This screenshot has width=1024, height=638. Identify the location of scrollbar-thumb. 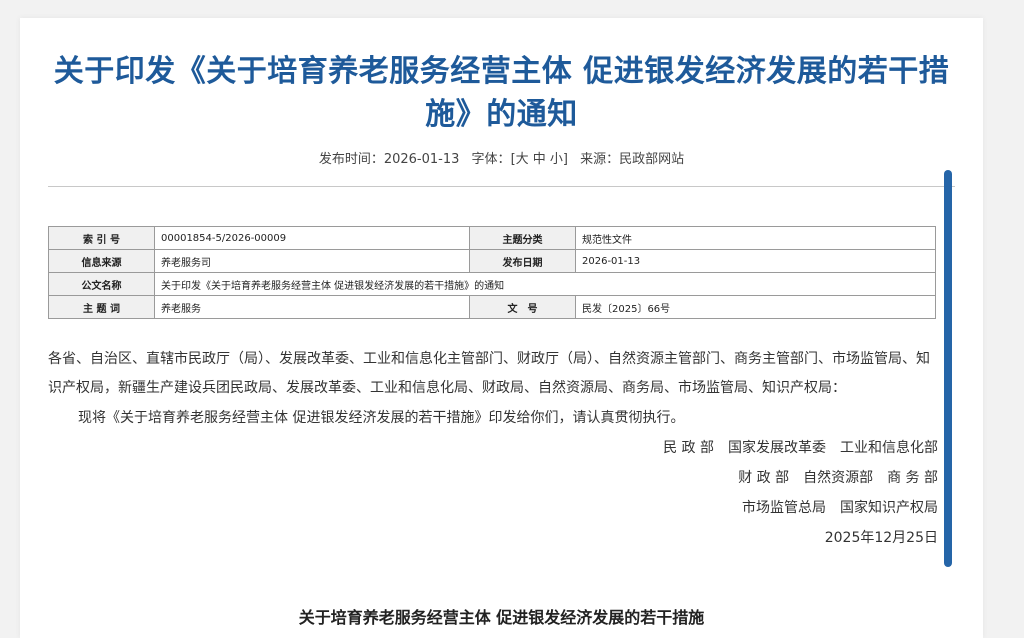
(948, 368).